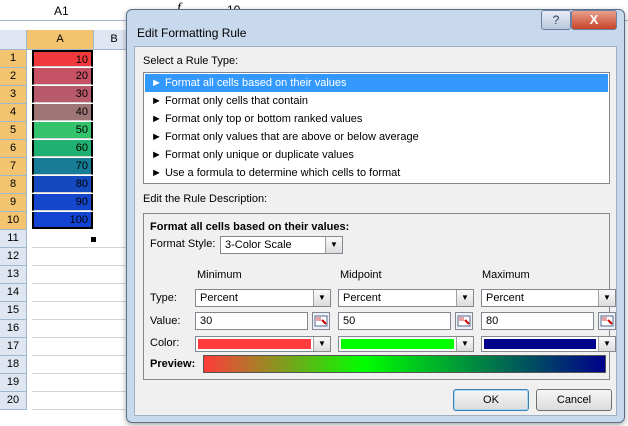  Describe the element at coordinates (13, 347) in the screenshot. I see `row-header: 17` at that location.